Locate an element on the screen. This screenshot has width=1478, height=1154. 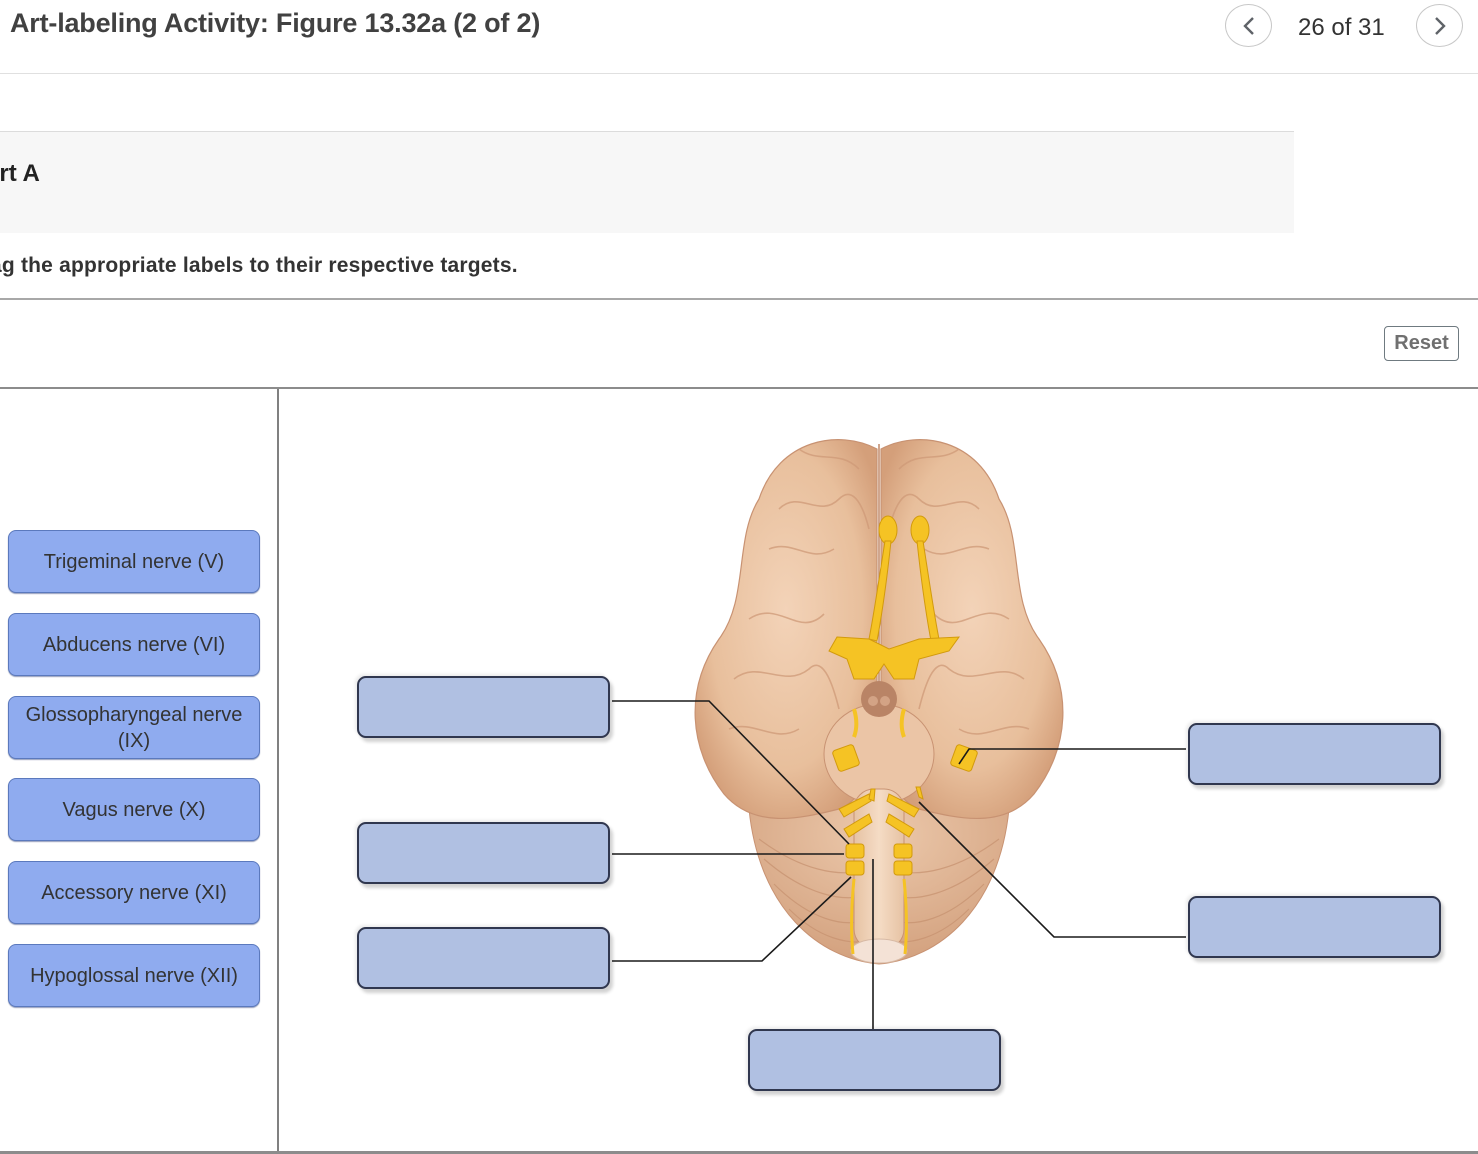
label-chip: Vagus nerve (X) is located at coordinates (134, 809).